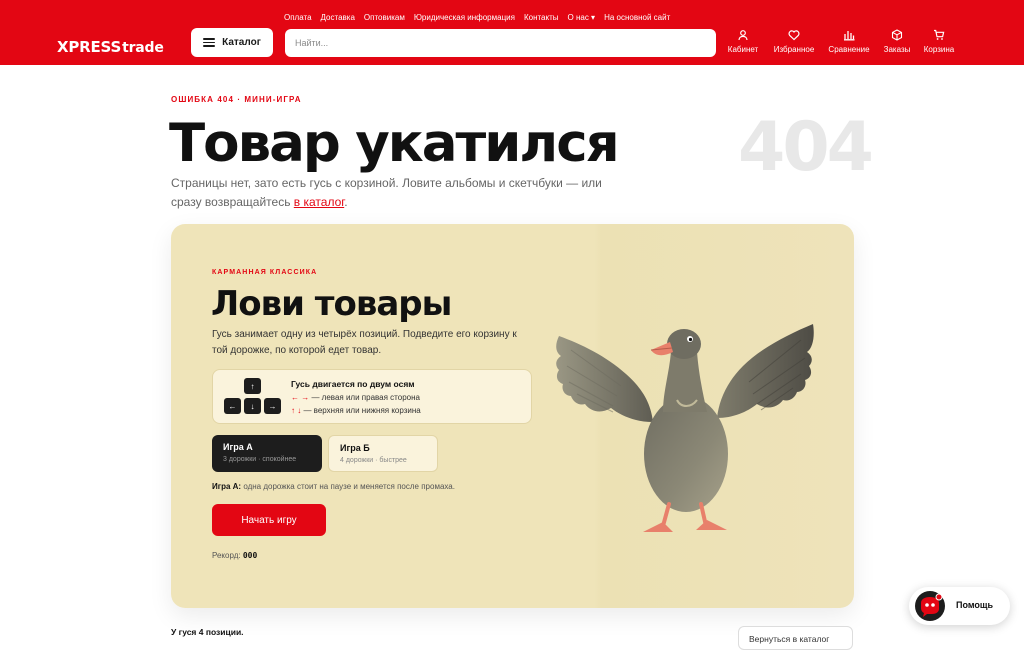  I want to click on heart-icon, so click(794, 35).